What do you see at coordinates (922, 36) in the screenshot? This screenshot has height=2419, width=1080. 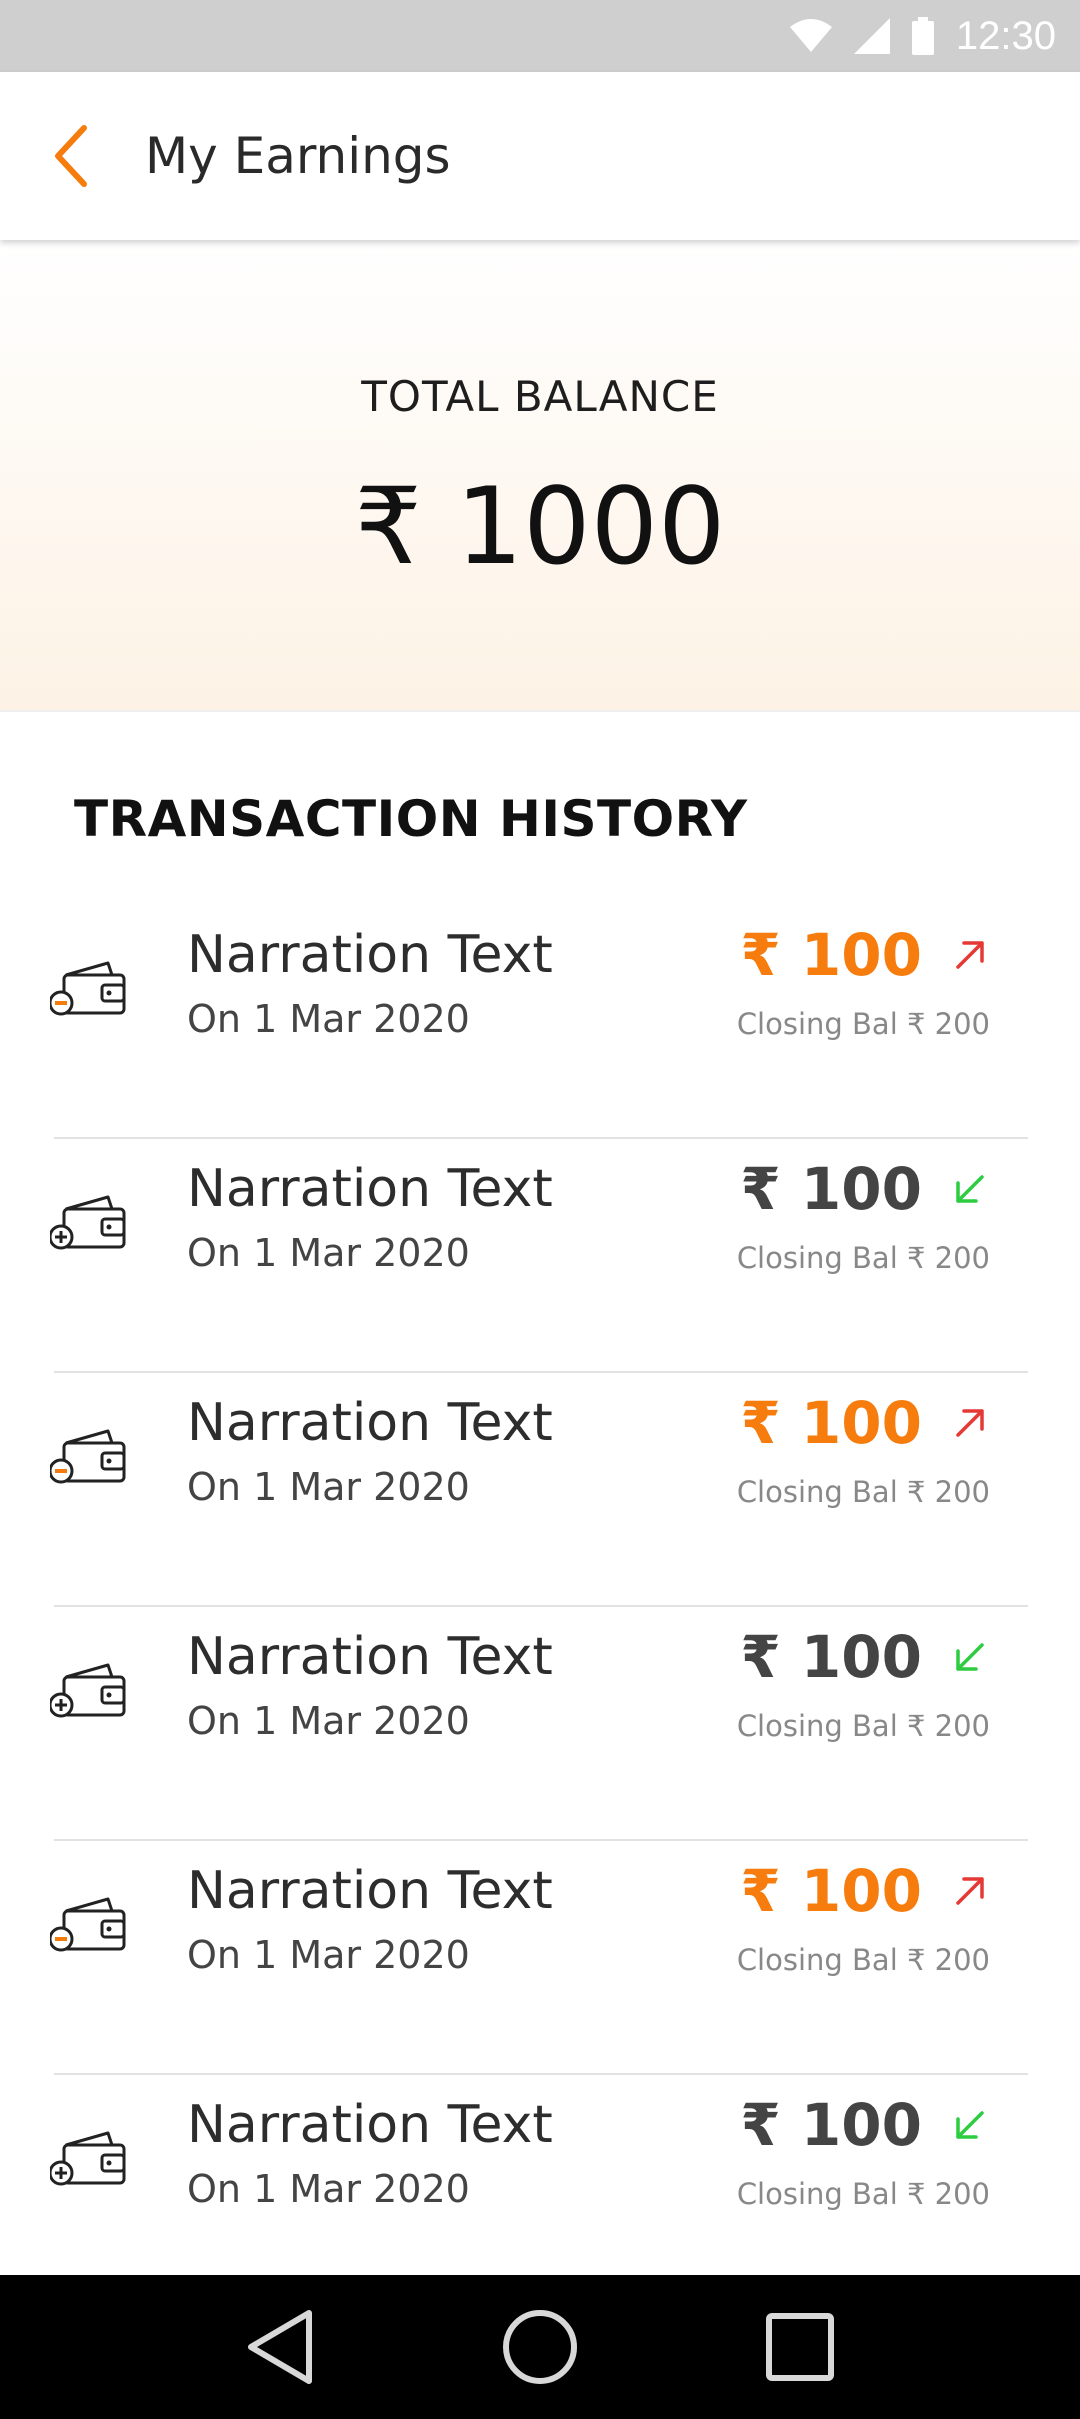 I see `battery-icon` at bounding box center [922, 36].